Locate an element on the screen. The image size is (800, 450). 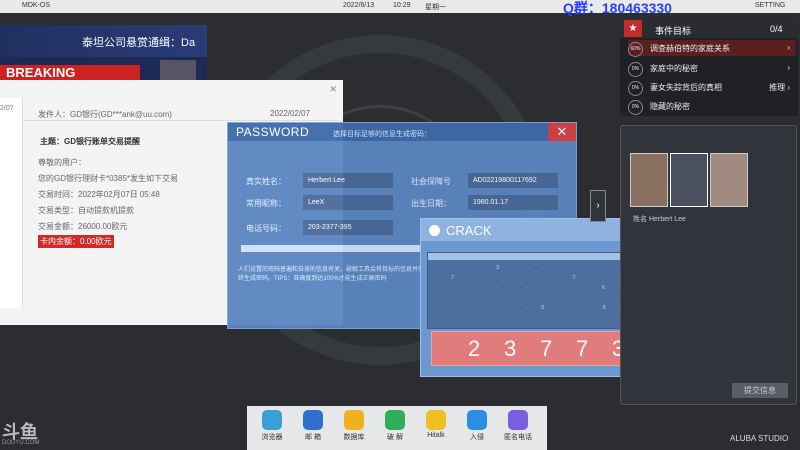
password-subtitle: 选择目标足够的信息生成密码： is located at coordinates (382, 134).